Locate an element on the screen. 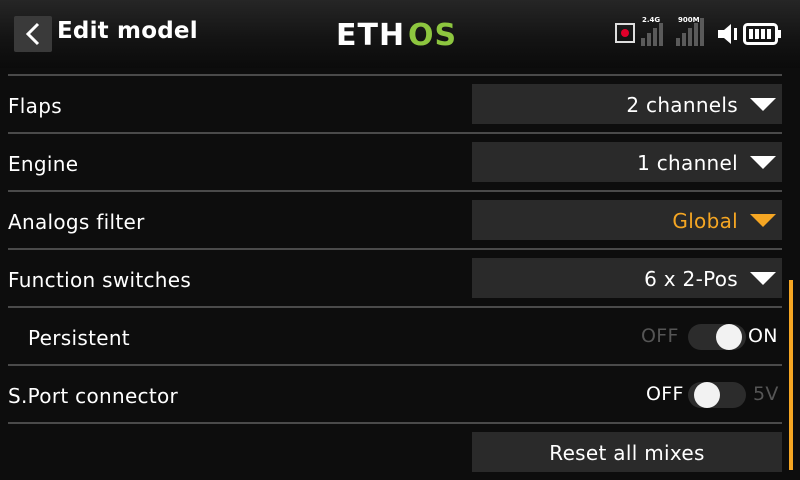  speaker-icon is located at coordinates (727, 34).